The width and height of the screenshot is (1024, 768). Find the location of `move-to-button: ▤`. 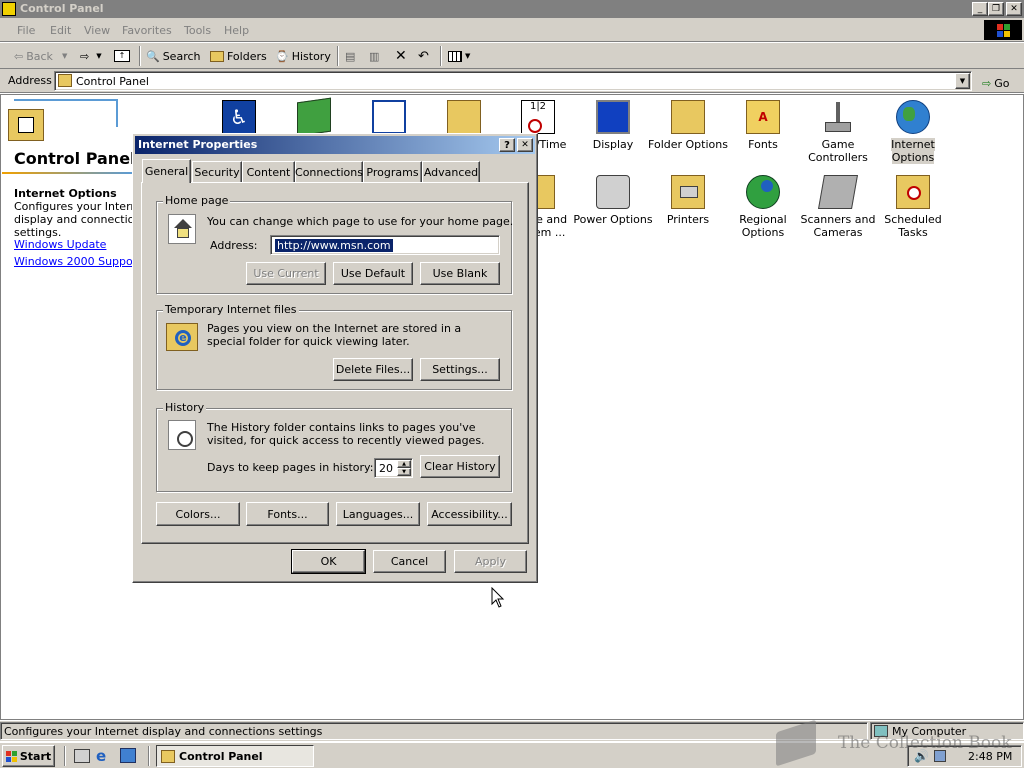

move-to-button: ▤ is located at coordinates (350, 56).